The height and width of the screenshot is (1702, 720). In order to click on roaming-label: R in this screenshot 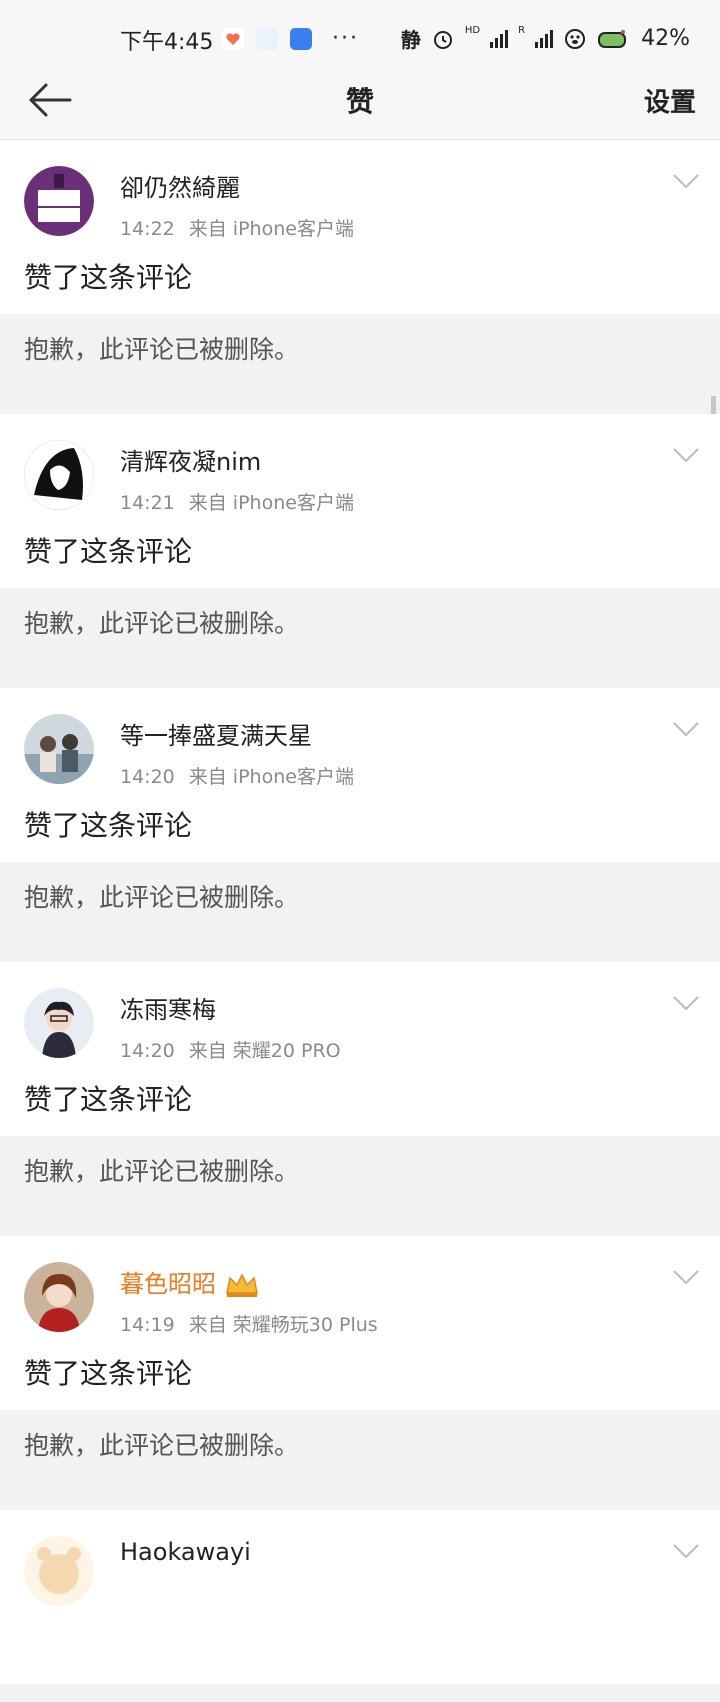, I will do `click(522, 30)`.